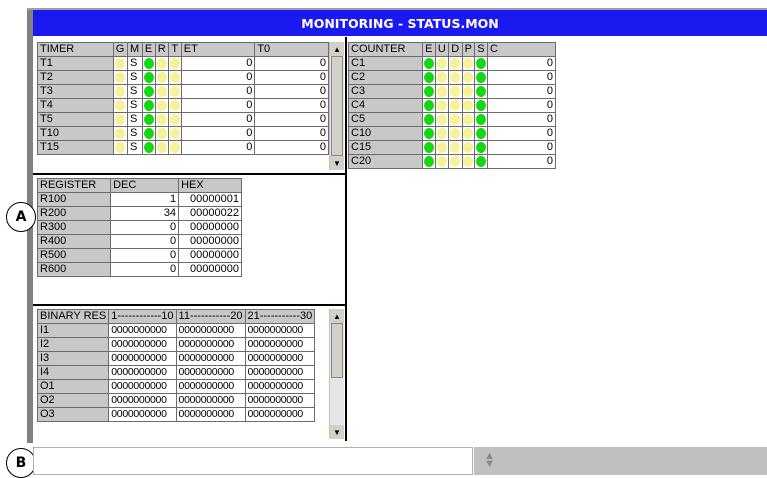 The width and height of the screenshot is (767, 478). Describe the element at coordinates (145, 185) in the screenshot. I see `register-col-dec: DEC` at that location.